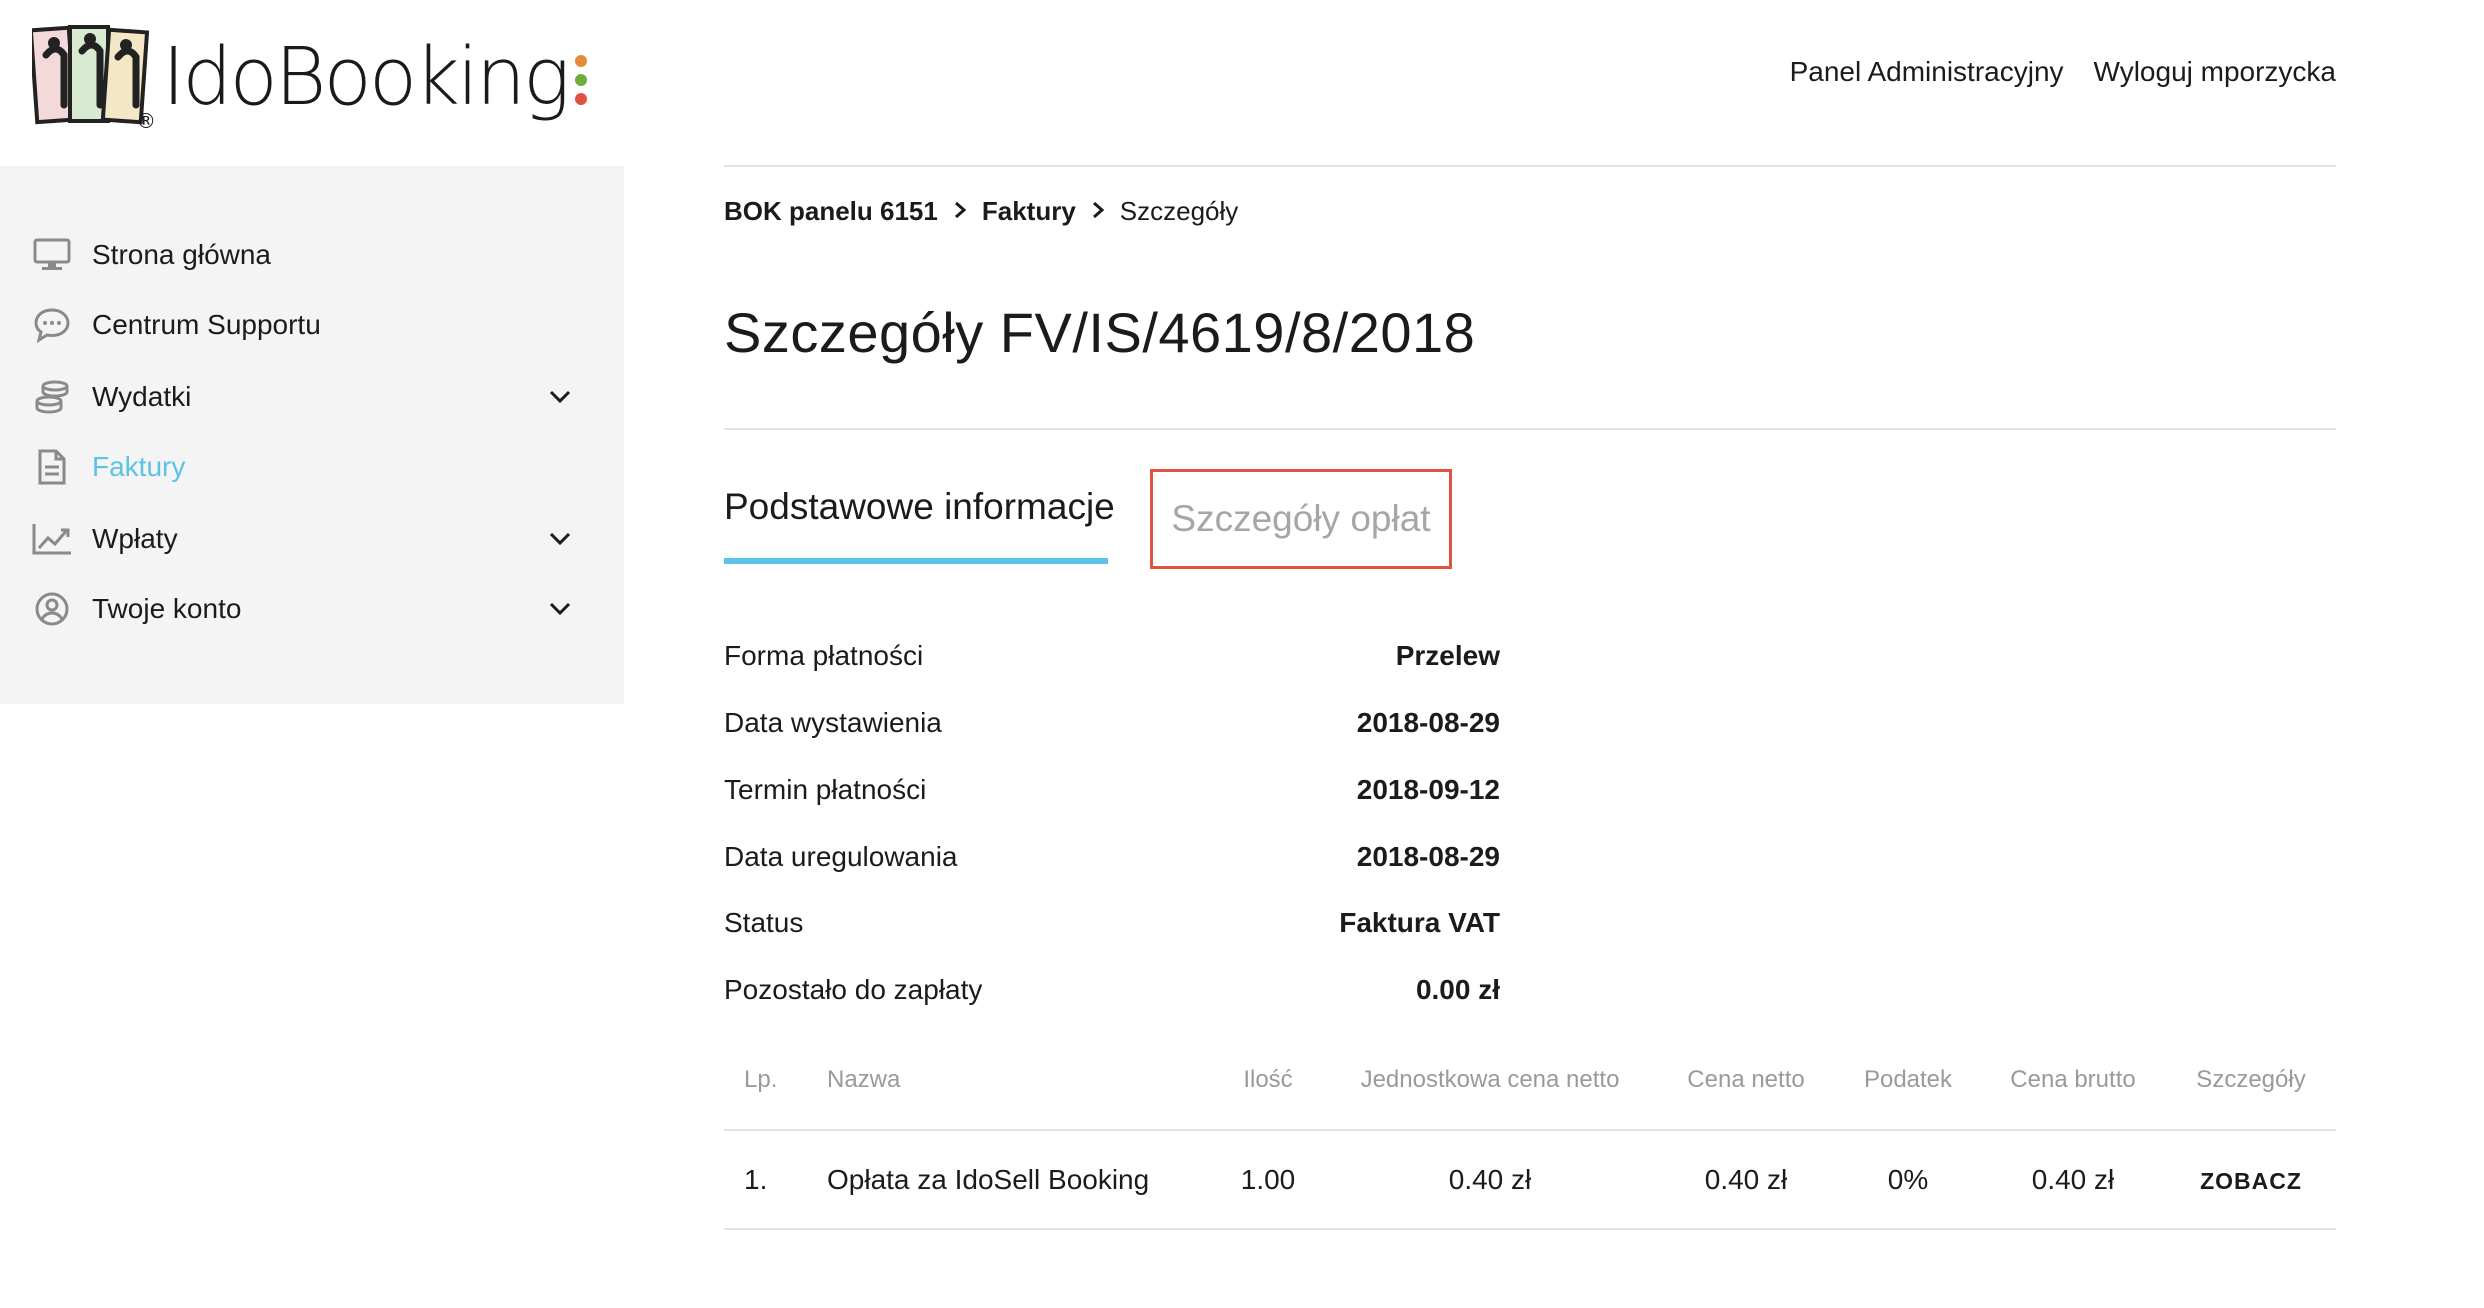  I want to click on col-header-details: Szczegóły, so click(2251, 1079).